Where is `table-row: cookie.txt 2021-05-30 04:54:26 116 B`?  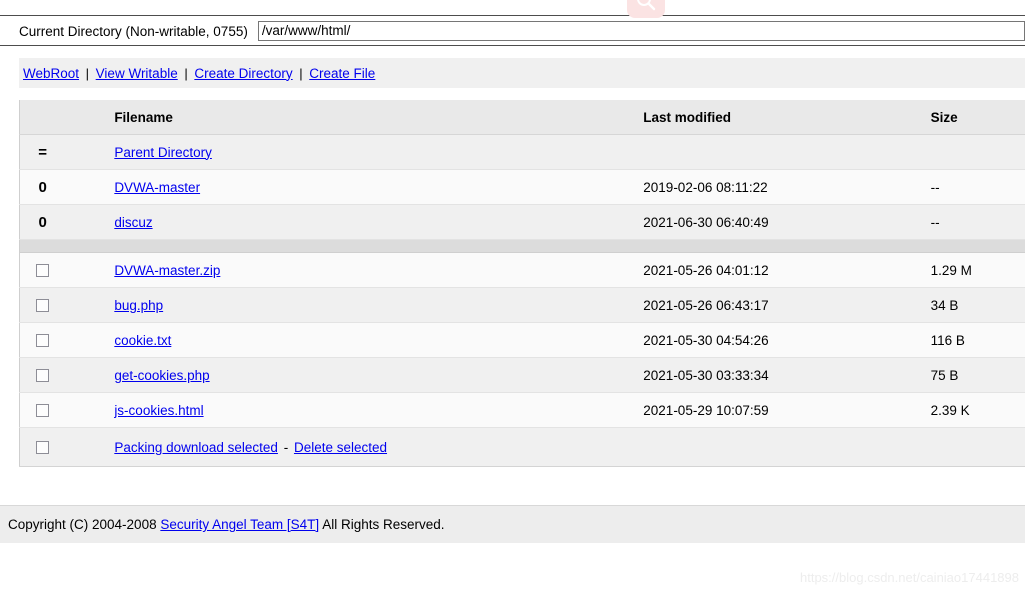 table-row: cookie.txt 2021-05-30 04:54:26 116 B is located at coordinates (522, 340).